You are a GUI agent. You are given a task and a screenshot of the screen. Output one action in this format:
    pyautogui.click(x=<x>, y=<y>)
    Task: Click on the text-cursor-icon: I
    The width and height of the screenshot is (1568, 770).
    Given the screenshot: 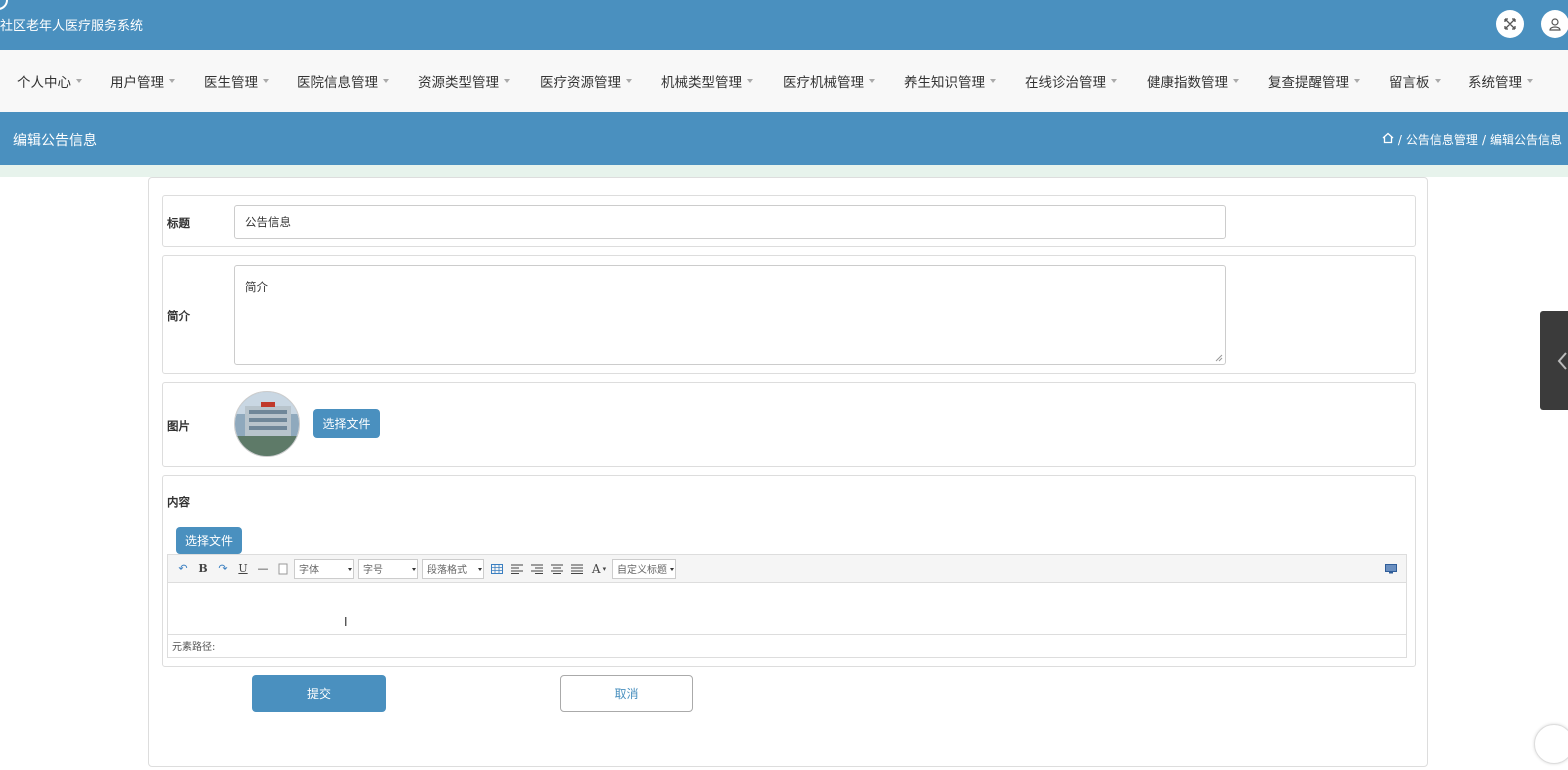 What is the action you would take?
    pyautogui.click(x=346, y=622)
    